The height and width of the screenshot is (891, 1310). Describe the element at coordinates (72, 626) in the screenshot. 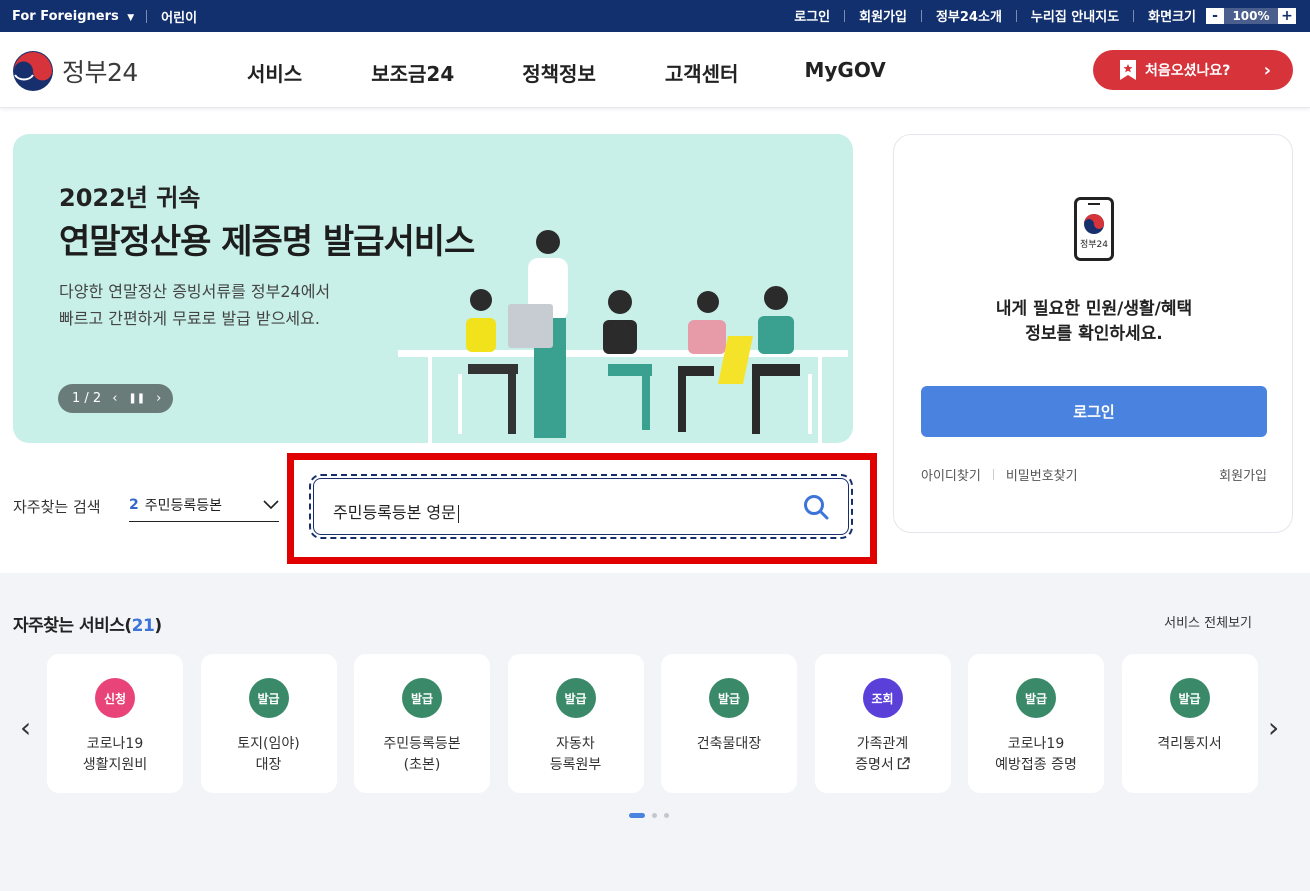

I see `services-title-text: 자주찾는 서비스(` at that location.